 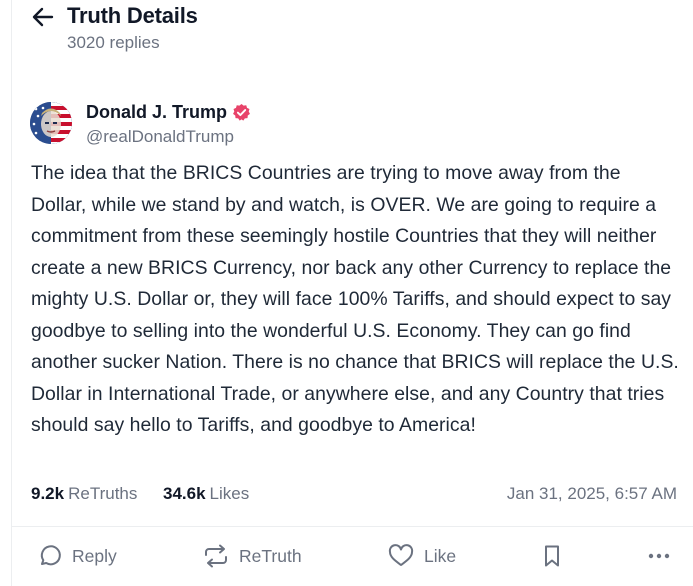 I want to click on retruths-count: 9.2k, so click(x=48, y=493).